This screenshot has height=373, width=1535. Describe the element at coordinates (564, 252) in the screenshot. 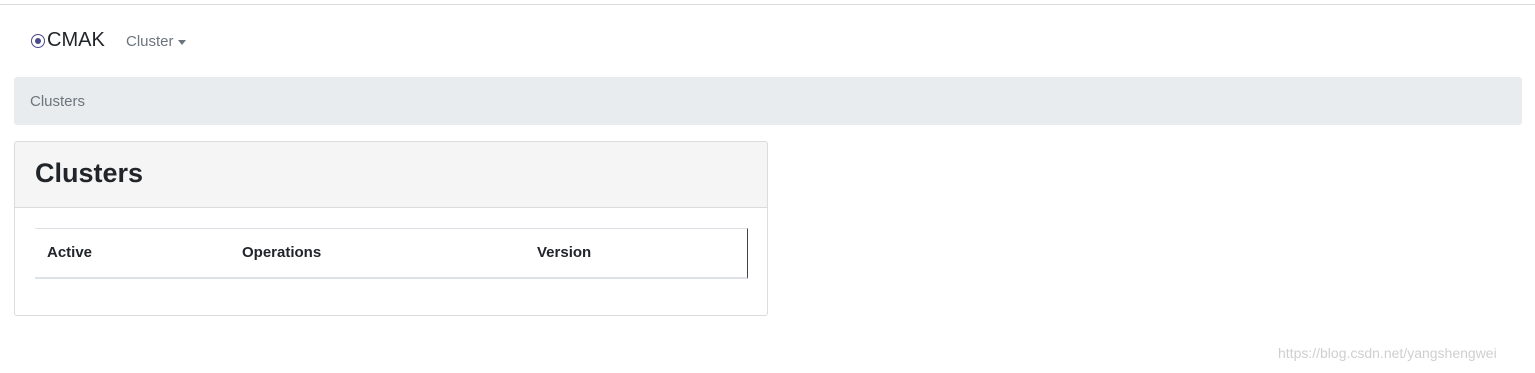

I see `column-header-version: Version` at that location.